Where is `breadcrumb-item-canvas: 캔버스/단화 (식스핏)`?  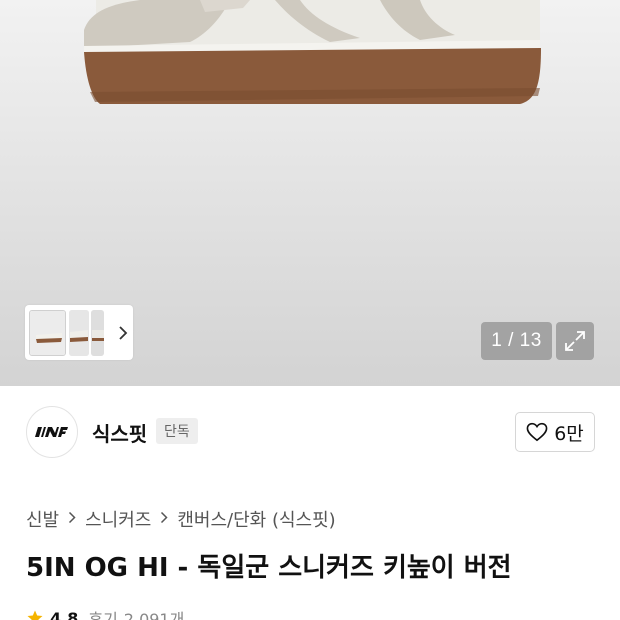 breadcrumb-item-canvas: 캔버스/단화 (식스핏) is located at coordinates (256, 519).